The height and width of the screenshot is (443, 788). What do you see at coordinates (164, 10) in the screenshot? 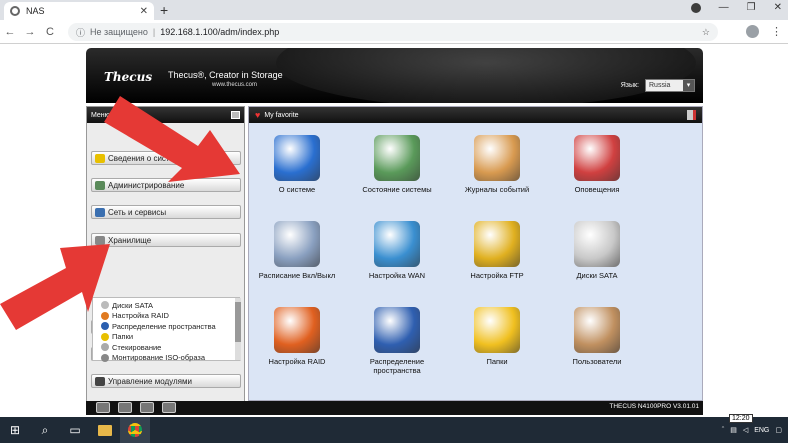
I see `new-tab-button: +` at bounding box center [164, 10].